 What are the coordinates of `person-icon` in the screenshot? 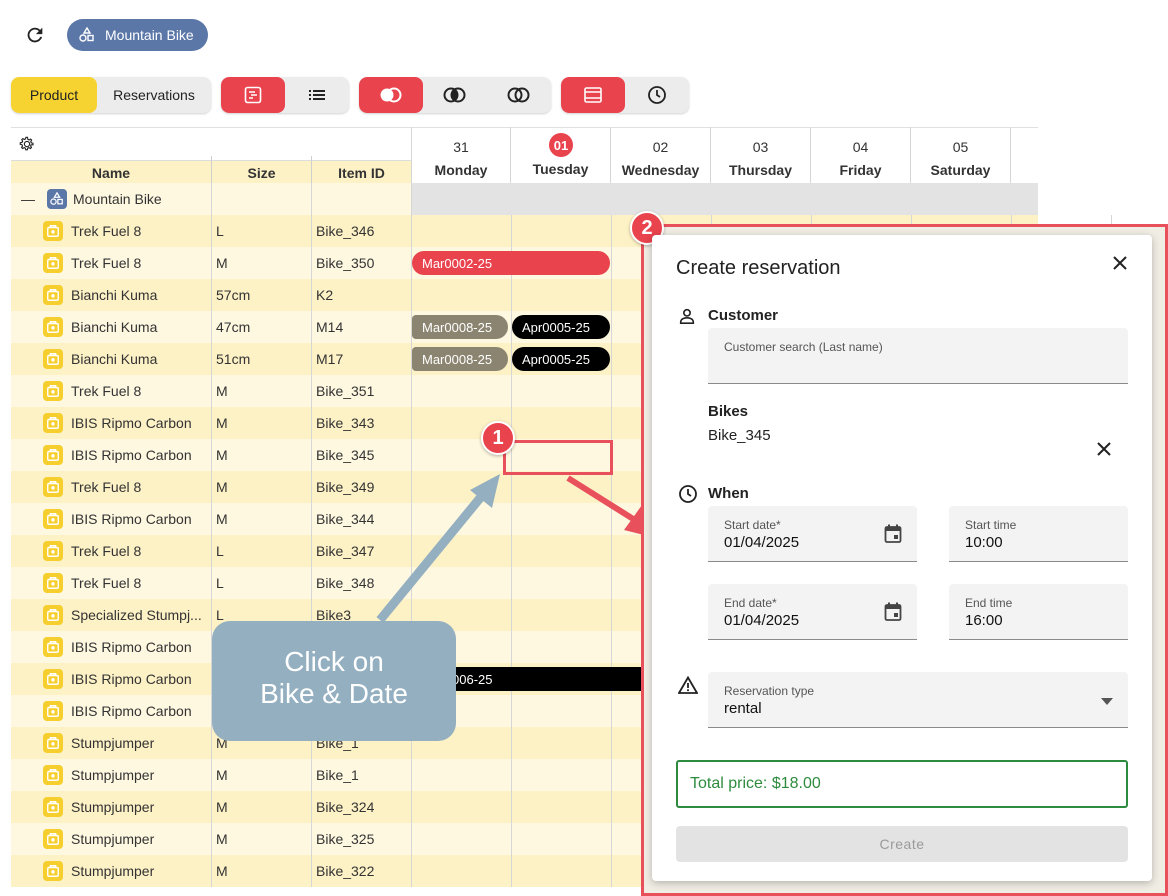 It's located at (687, 318).